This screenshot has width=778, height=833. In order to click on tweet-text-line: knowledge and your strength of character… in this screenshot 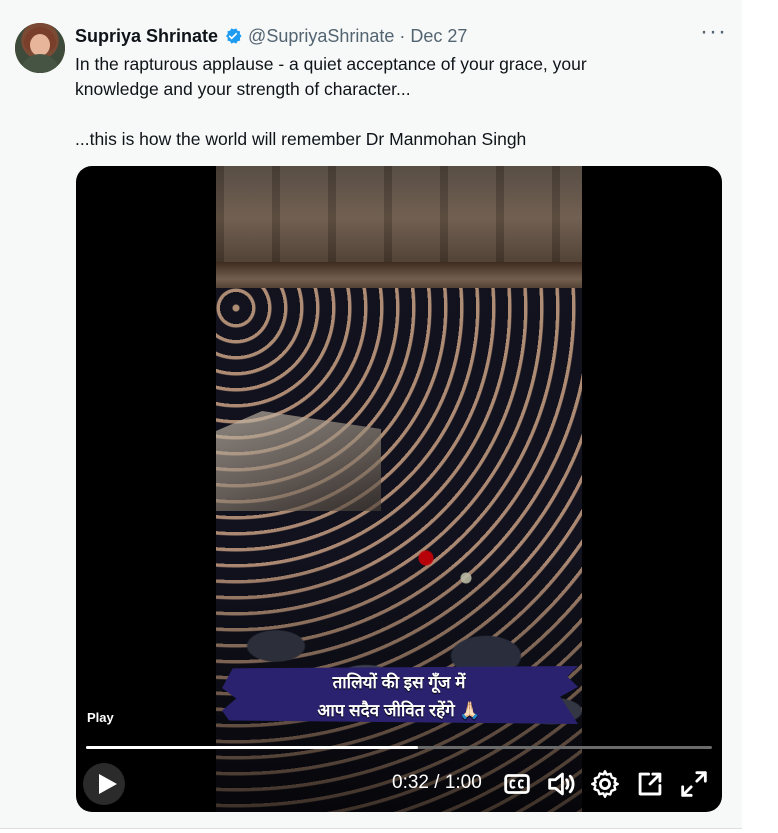, I will do `click(243, 89)`.